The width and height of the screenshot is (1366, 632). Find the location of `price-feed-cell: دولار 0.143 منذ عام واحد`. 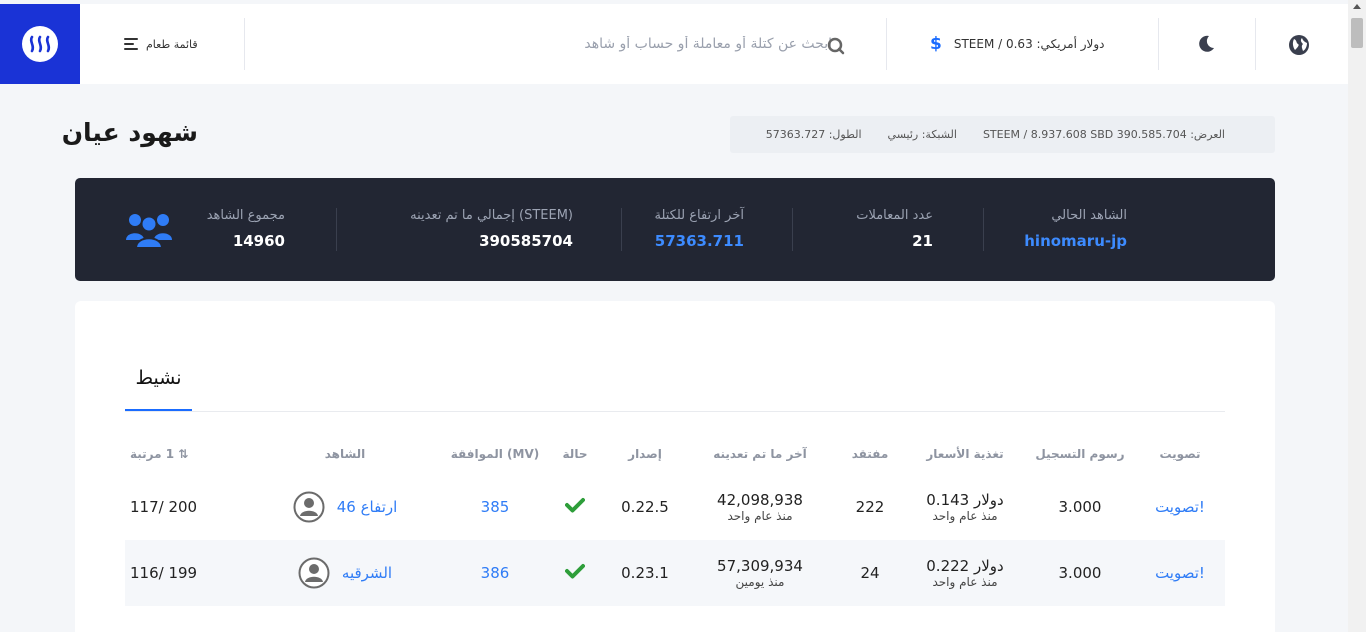

price-feed-cell: دولار 0.143 منذ عام واحد is located at coordinates (965, 507).